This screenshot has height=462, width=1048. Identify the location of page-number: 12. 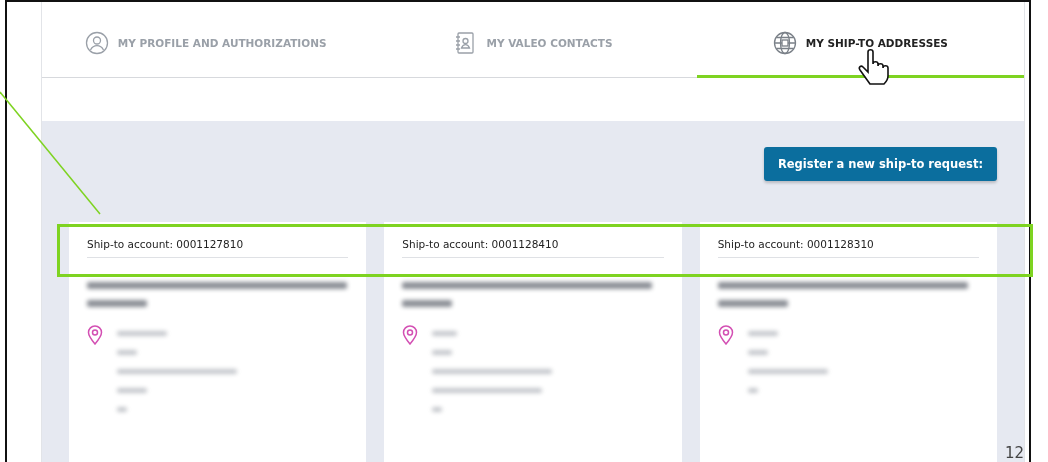
(1015, 453).